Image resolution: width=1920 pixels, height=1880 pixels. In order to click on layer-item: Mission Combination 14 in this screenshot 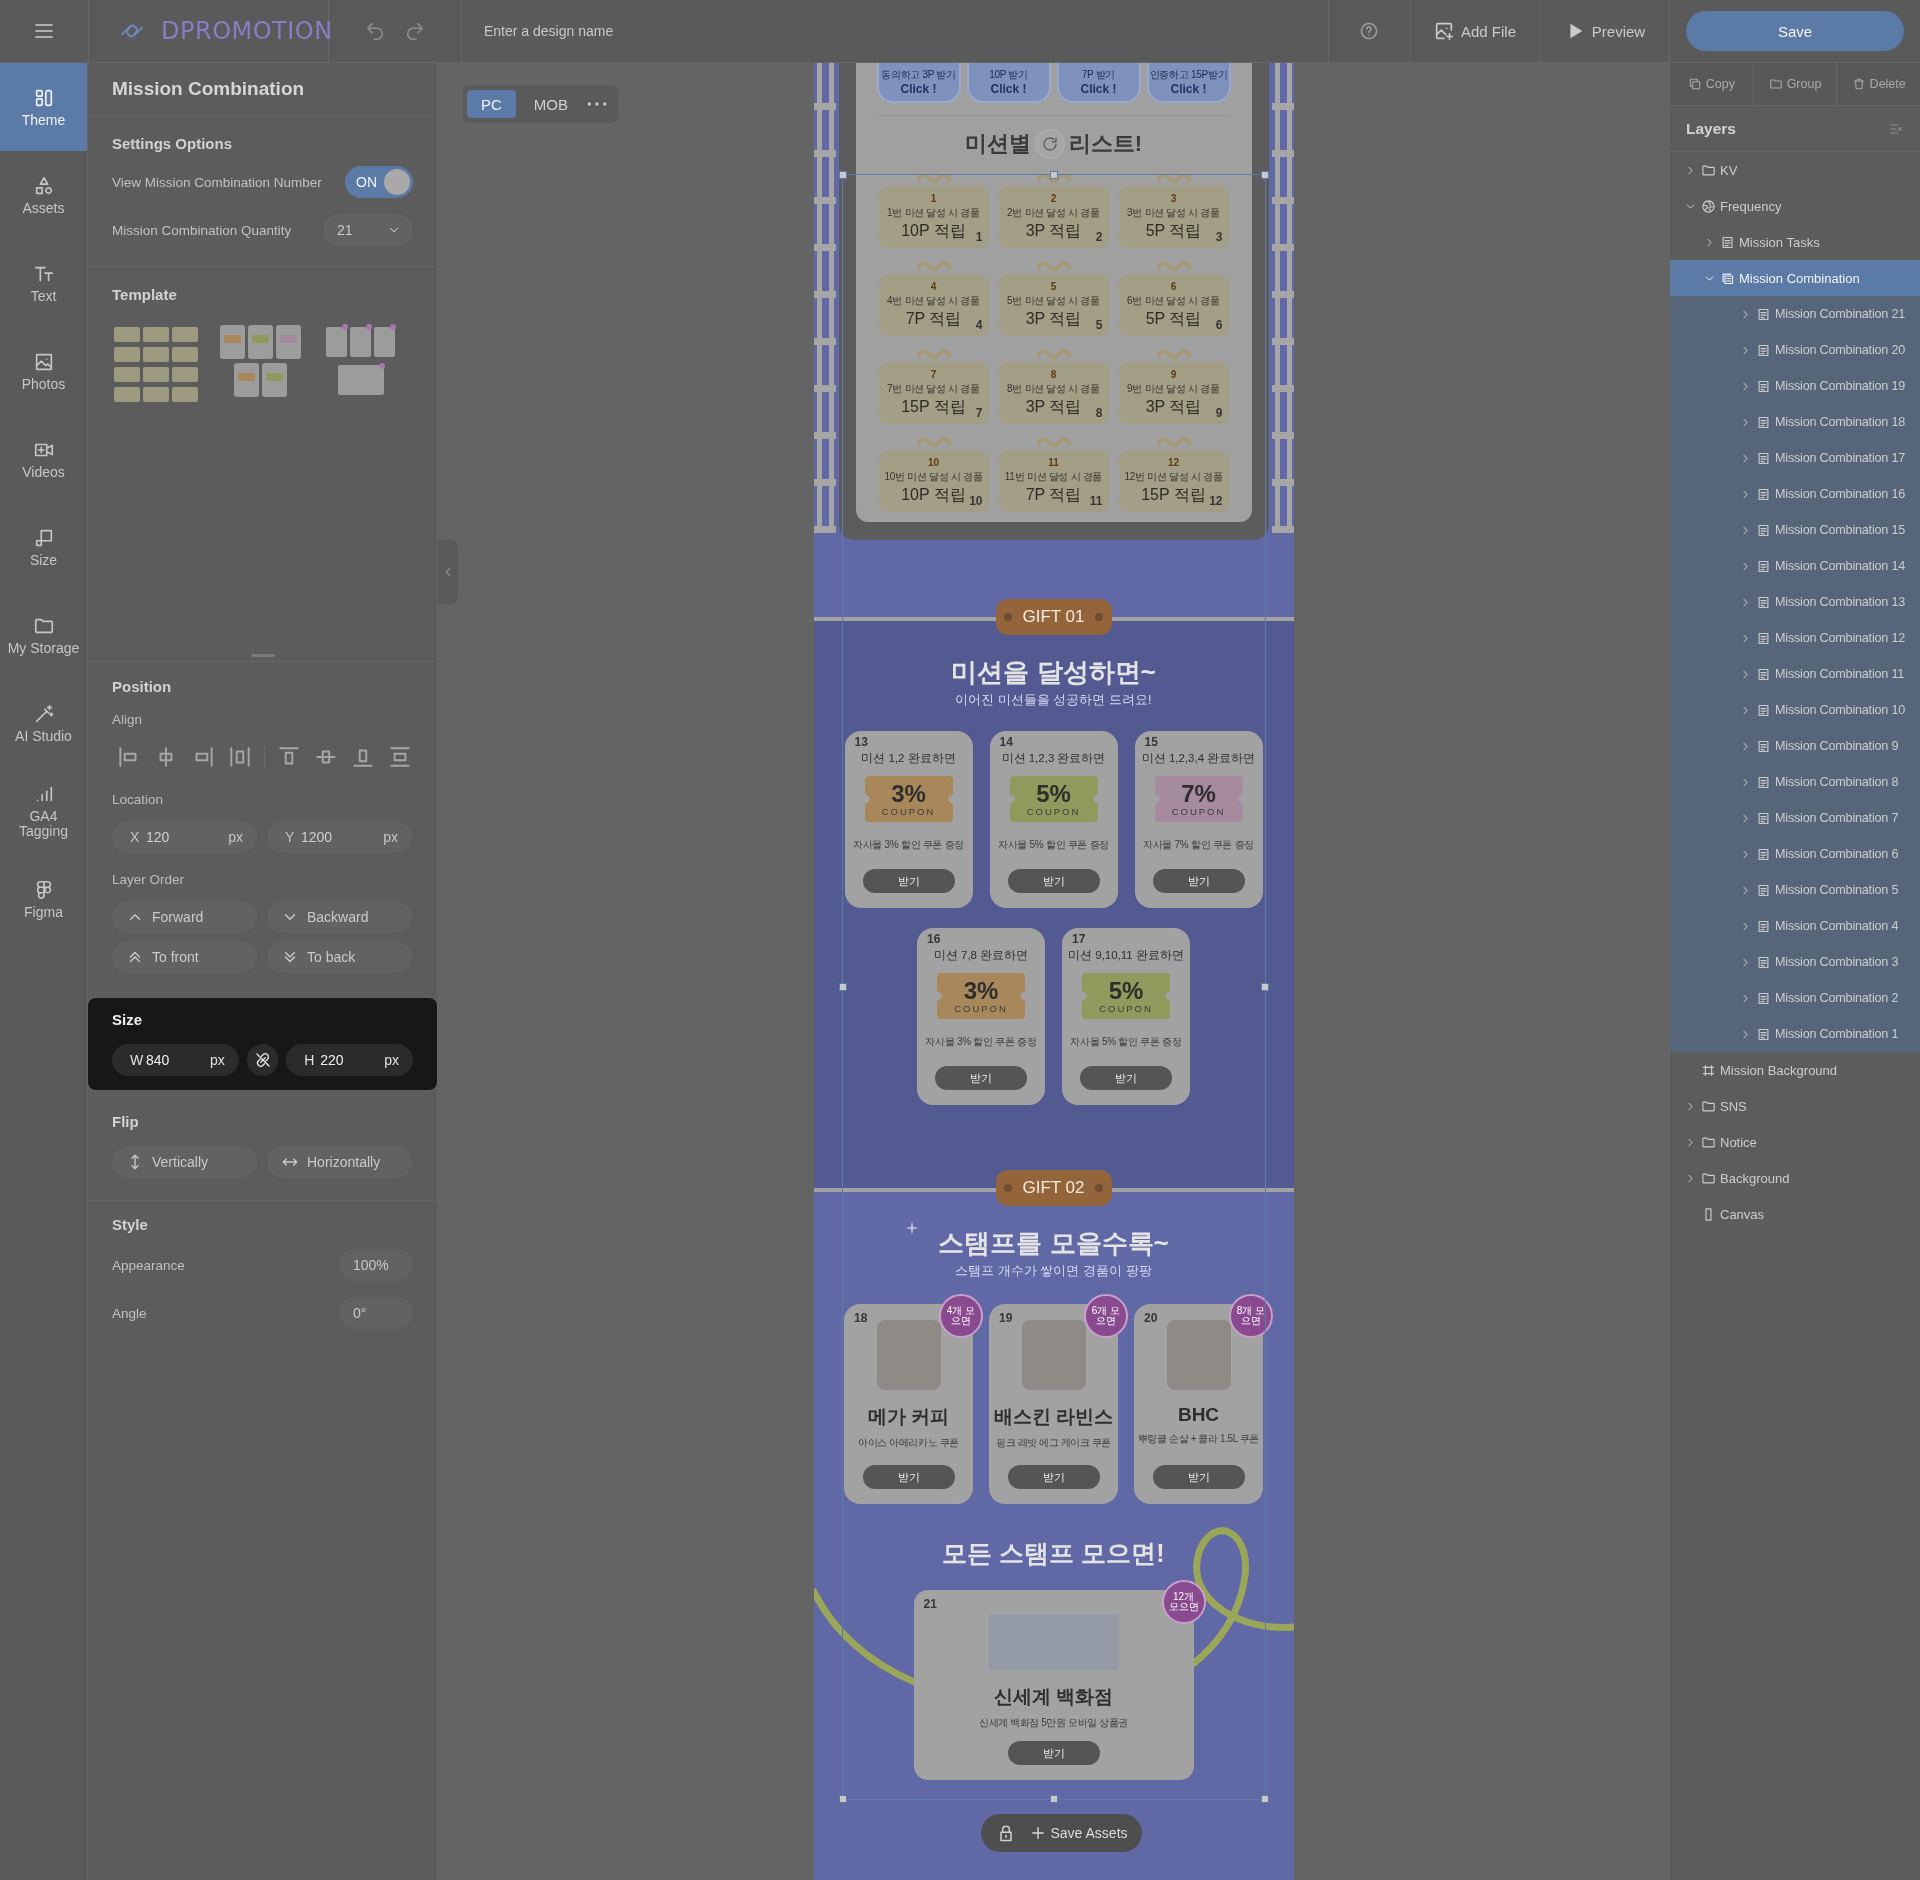, I will do `click(1795, 566)`.